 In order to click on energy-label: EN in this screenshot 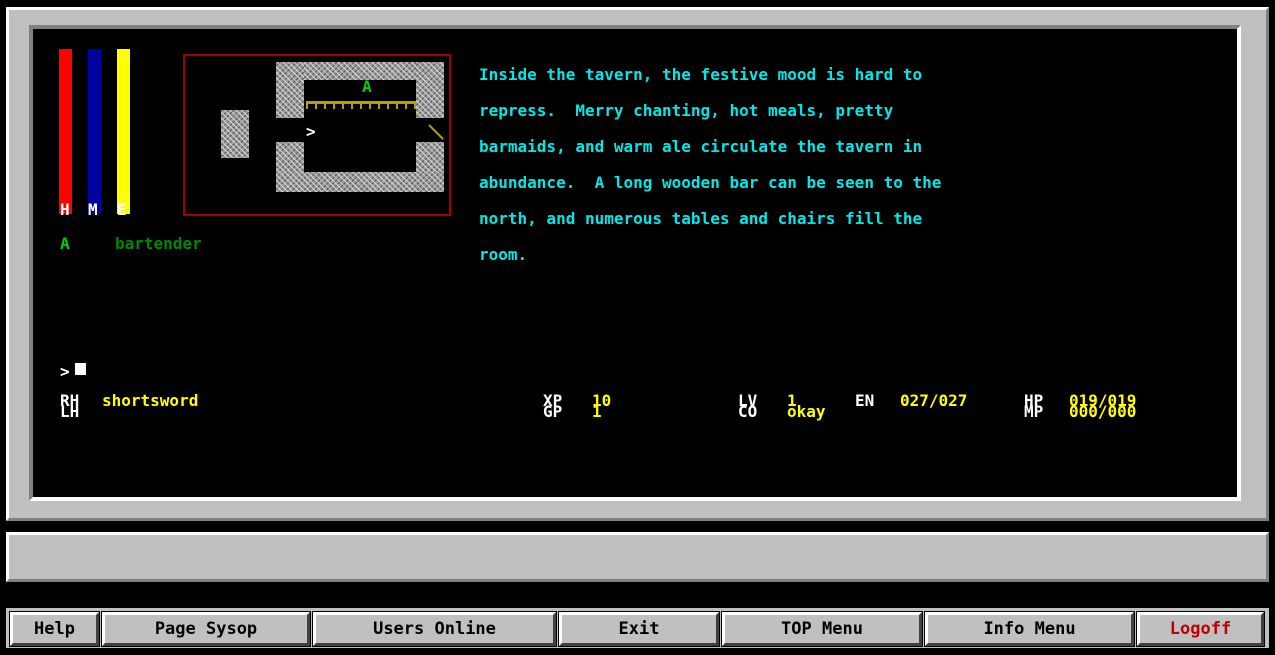, I will do `click(865, 400)`.